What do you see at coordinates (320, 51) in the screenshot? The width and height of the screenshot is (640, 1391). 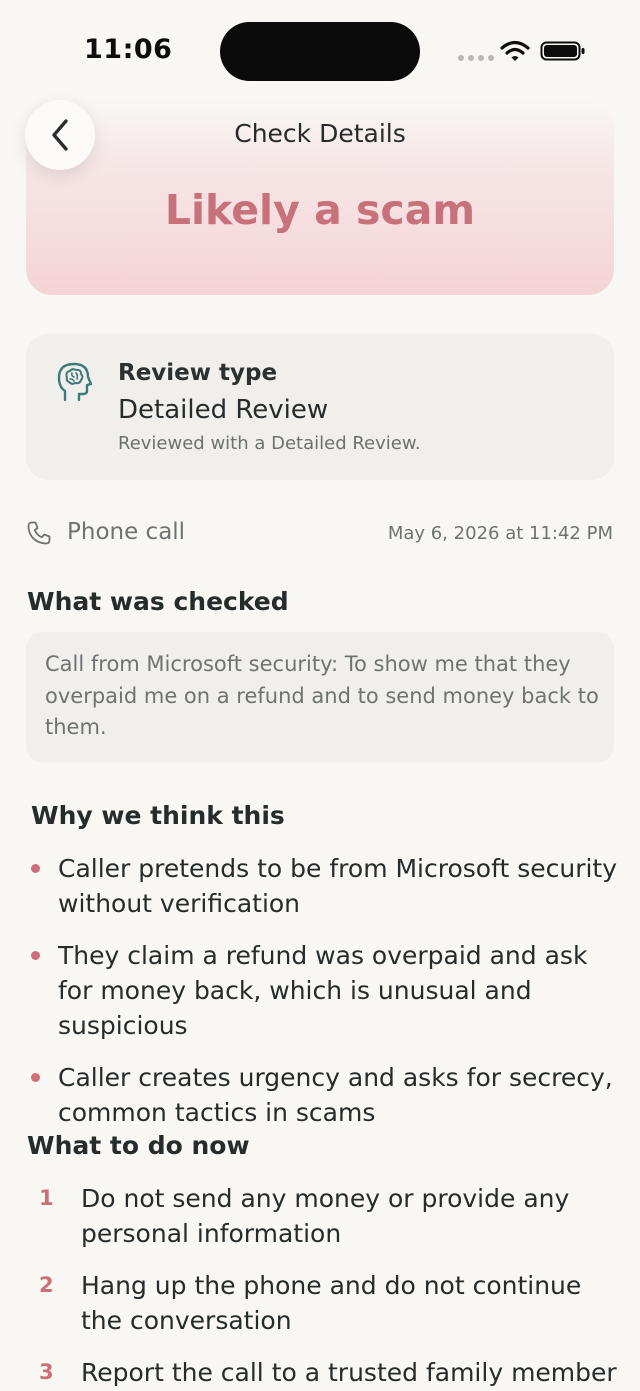 I see `dynamic-island` at bounding box center [320, 51].